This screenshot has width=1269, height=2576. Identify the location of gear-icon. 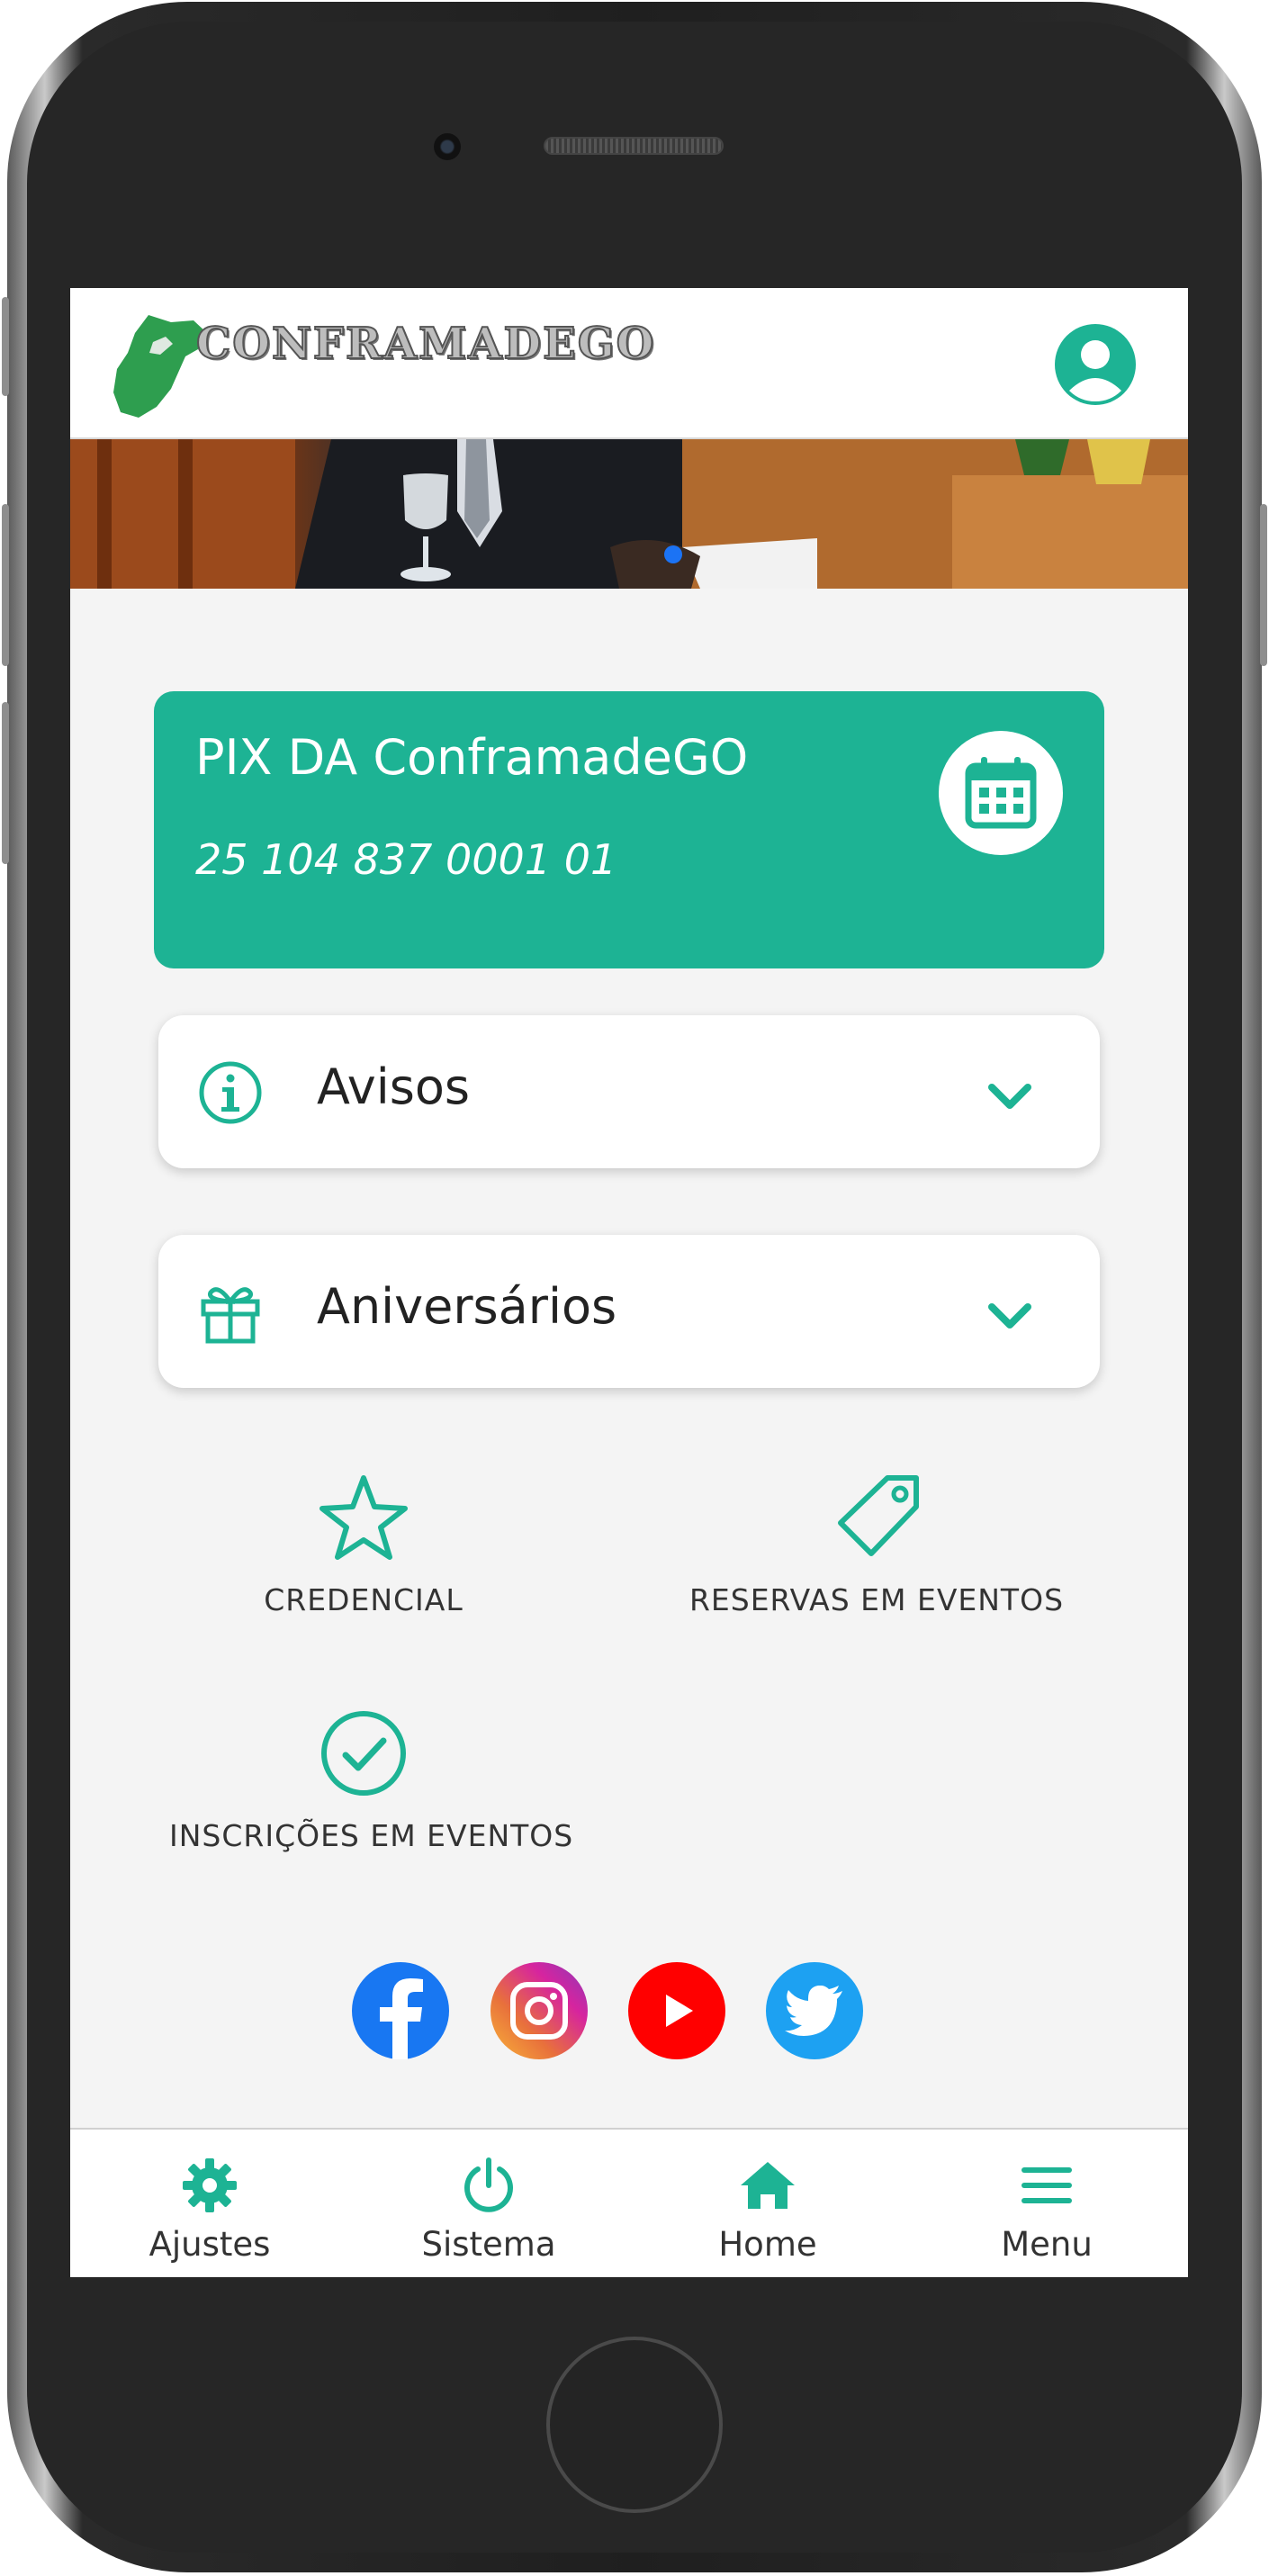
(210, 2185).